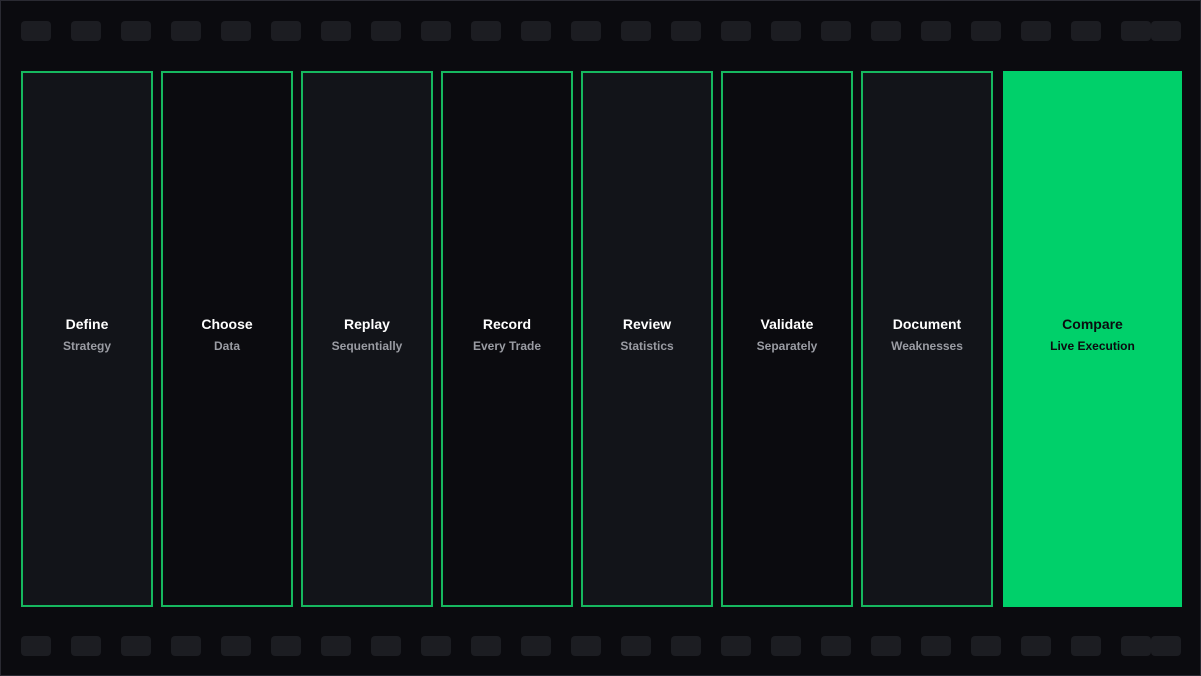 The width and height of the screenshot is (1201, 676). Describe the element at coordinates (367, 323) in the screenshot. I see `step-title: Replay` at that location.